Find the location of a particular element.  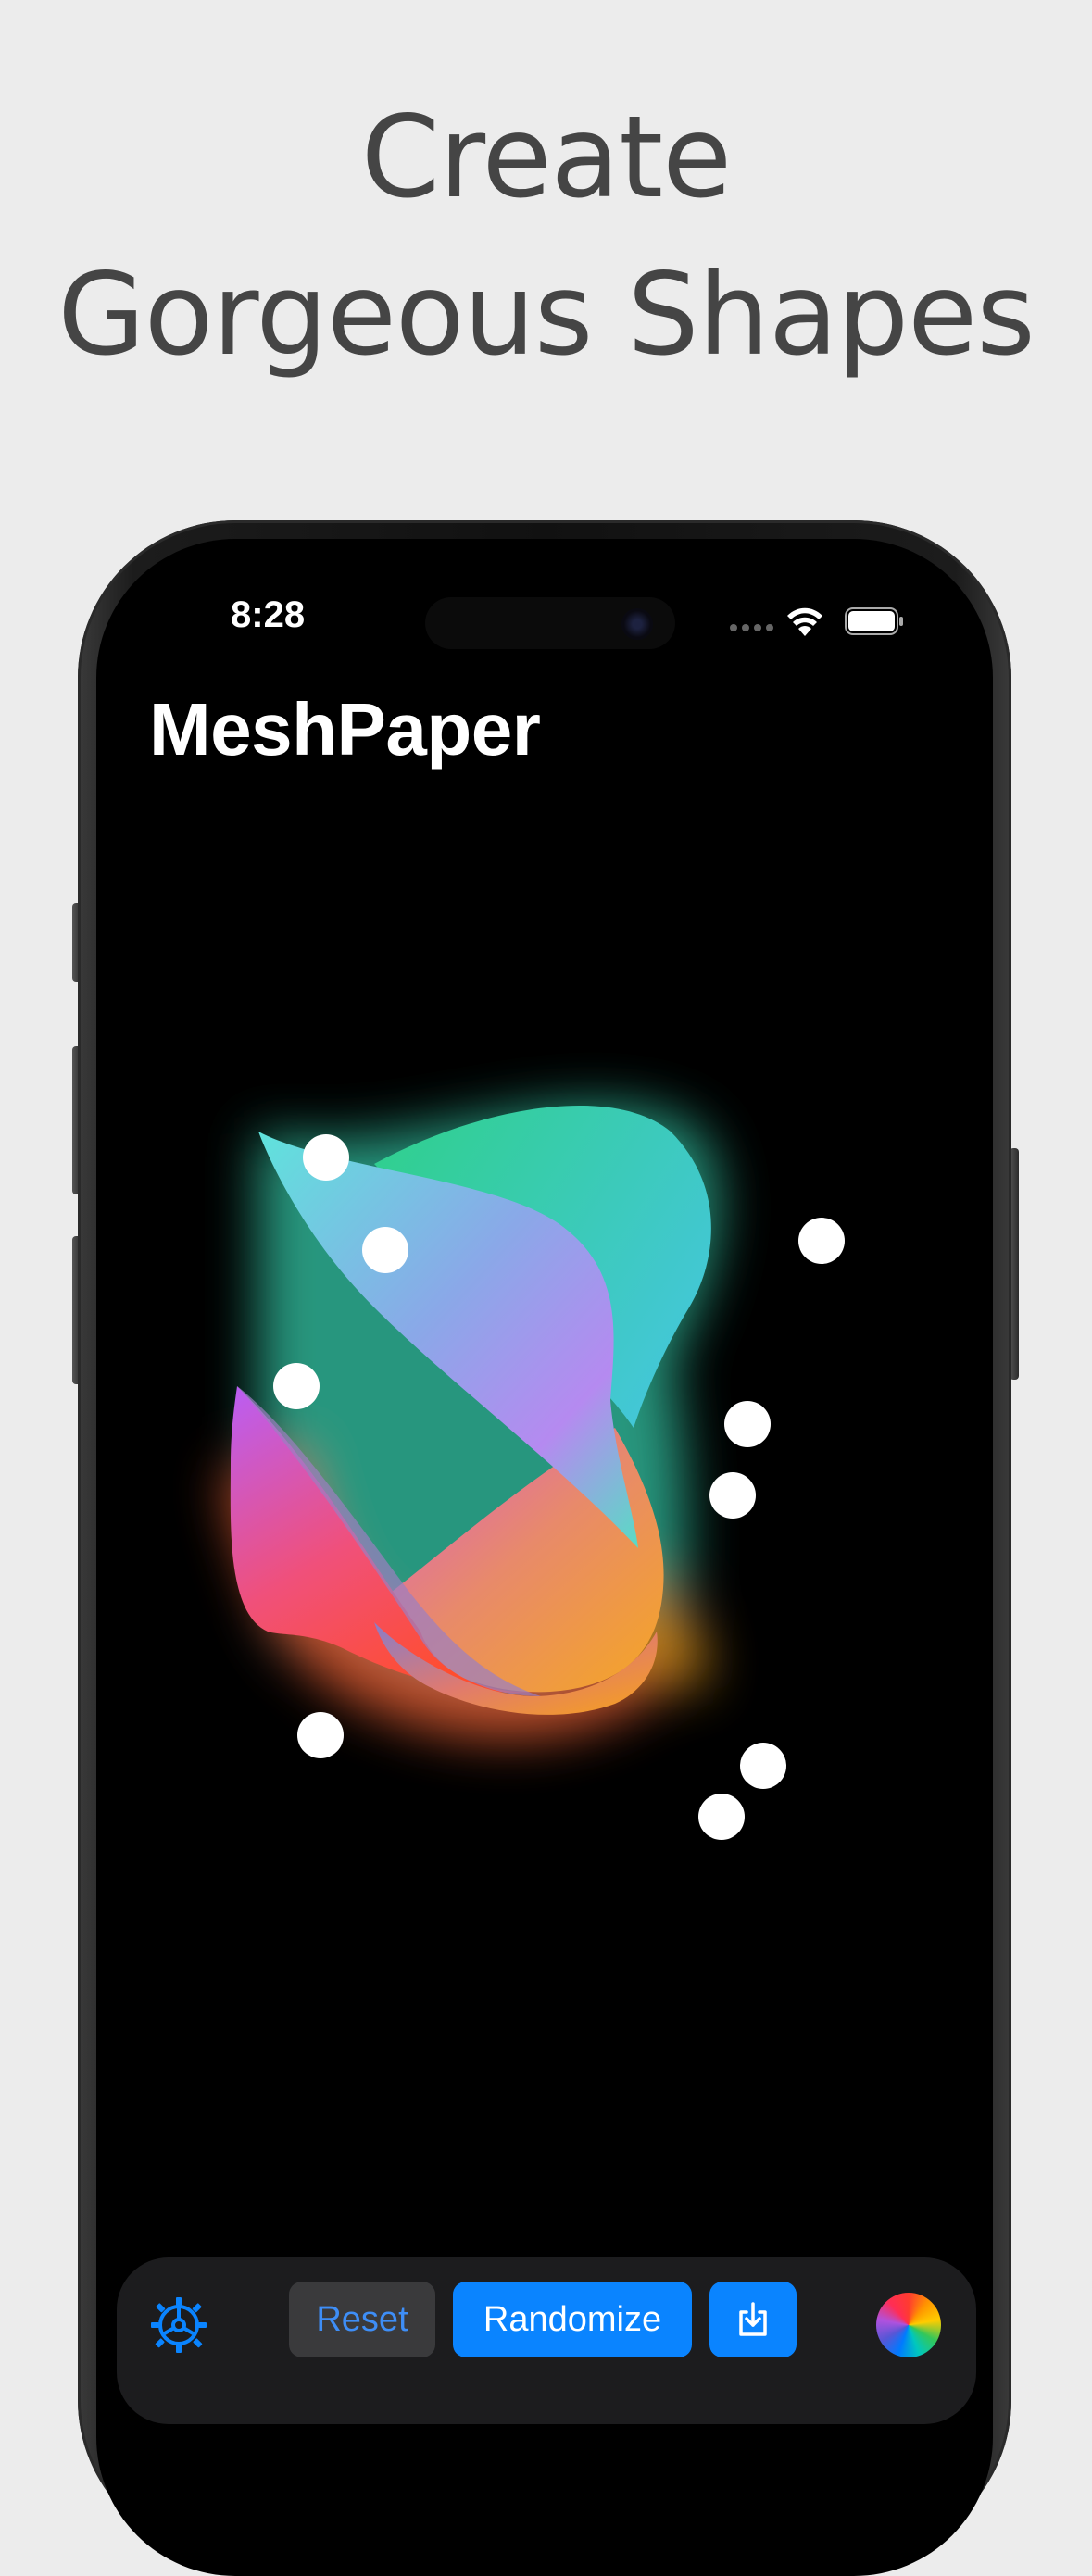

app-title: MeshPaper is located at coordinates (345, 729).